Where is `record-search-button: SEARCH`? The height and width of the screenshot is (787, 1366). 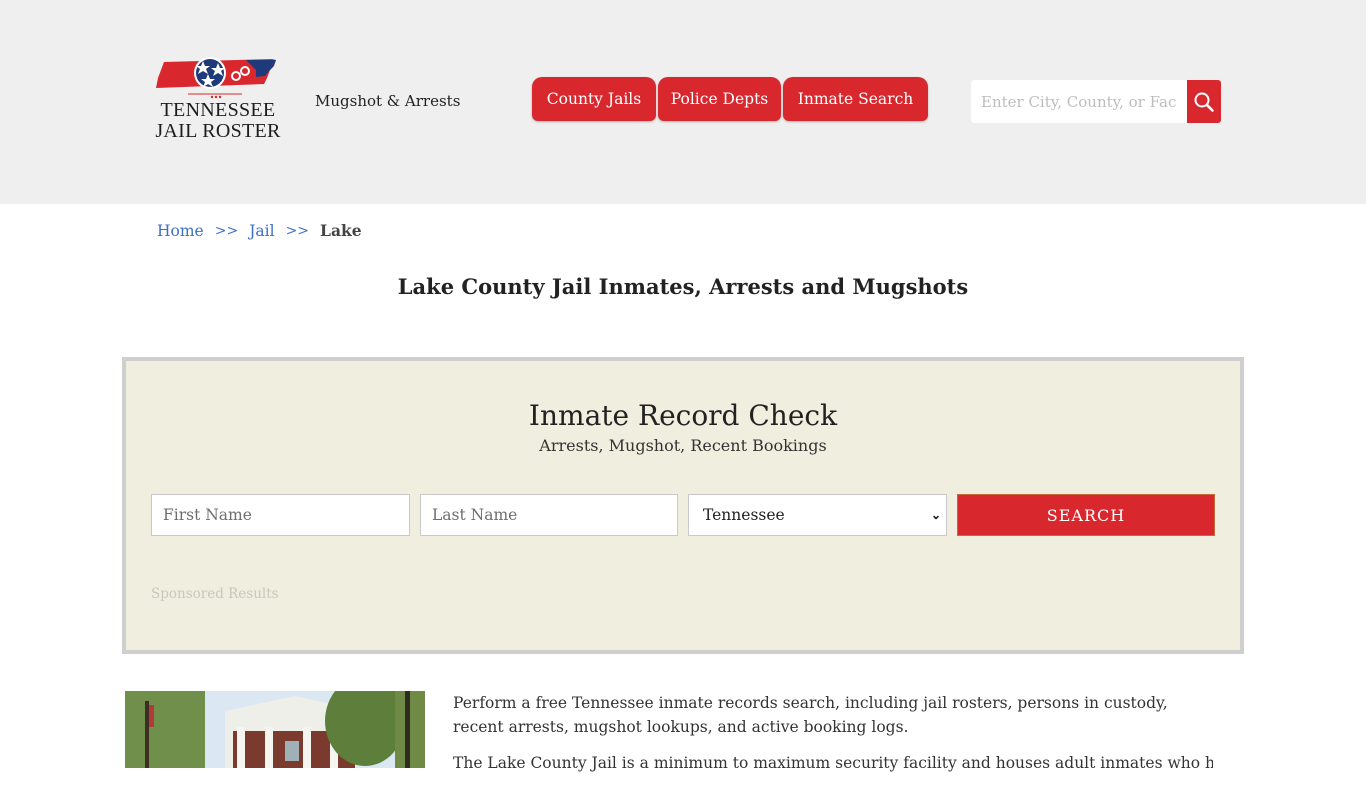 record-search-button: SEARCH is located at coordinates (1086, 515).